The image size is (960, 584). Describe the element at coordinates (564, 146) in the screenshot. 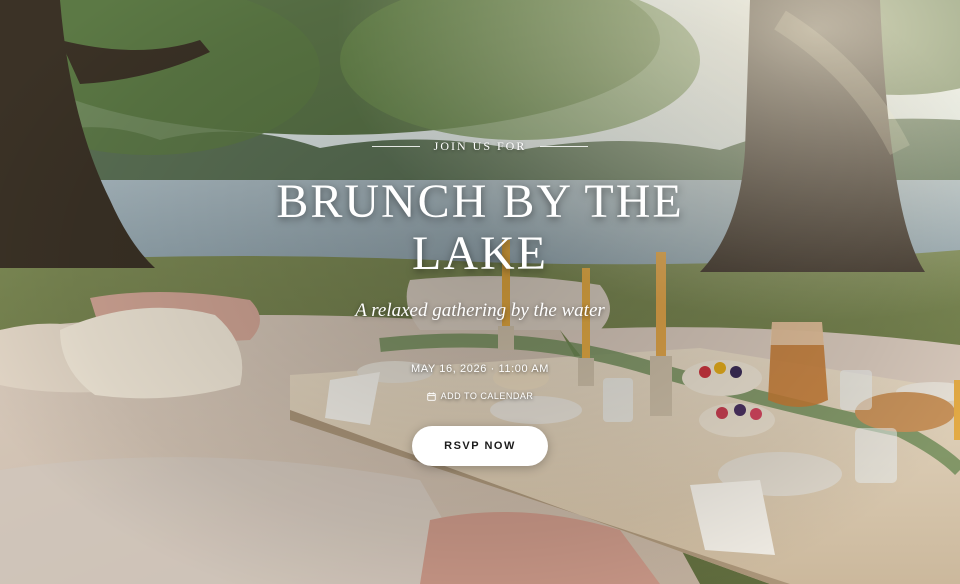

I see `eyebrow-rule-right` at that location.